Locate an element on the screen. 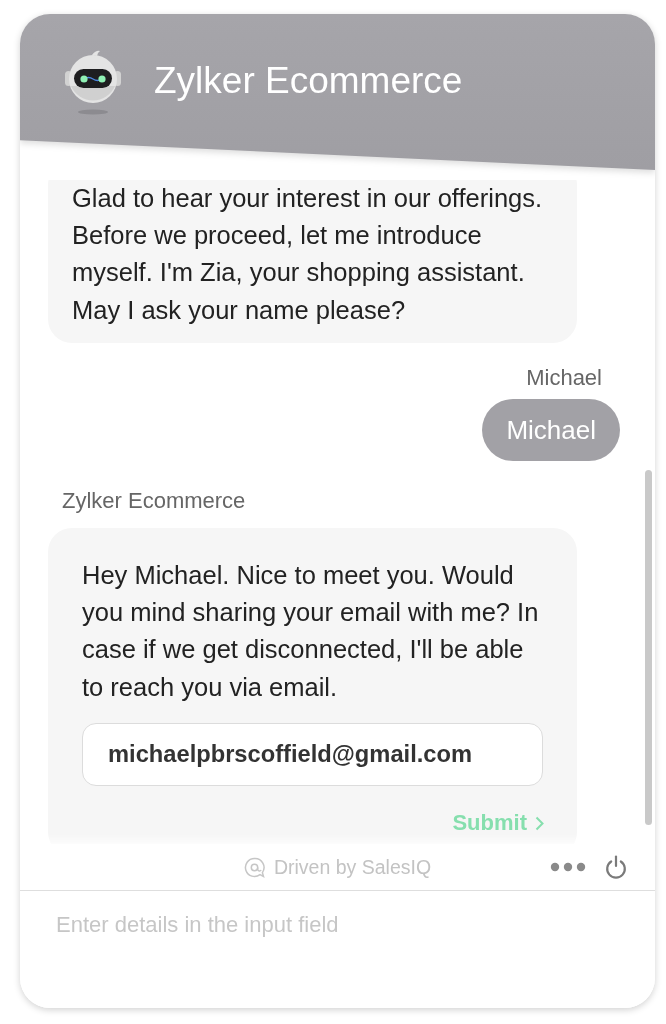  power-icon is located at coordinates (616, 867).